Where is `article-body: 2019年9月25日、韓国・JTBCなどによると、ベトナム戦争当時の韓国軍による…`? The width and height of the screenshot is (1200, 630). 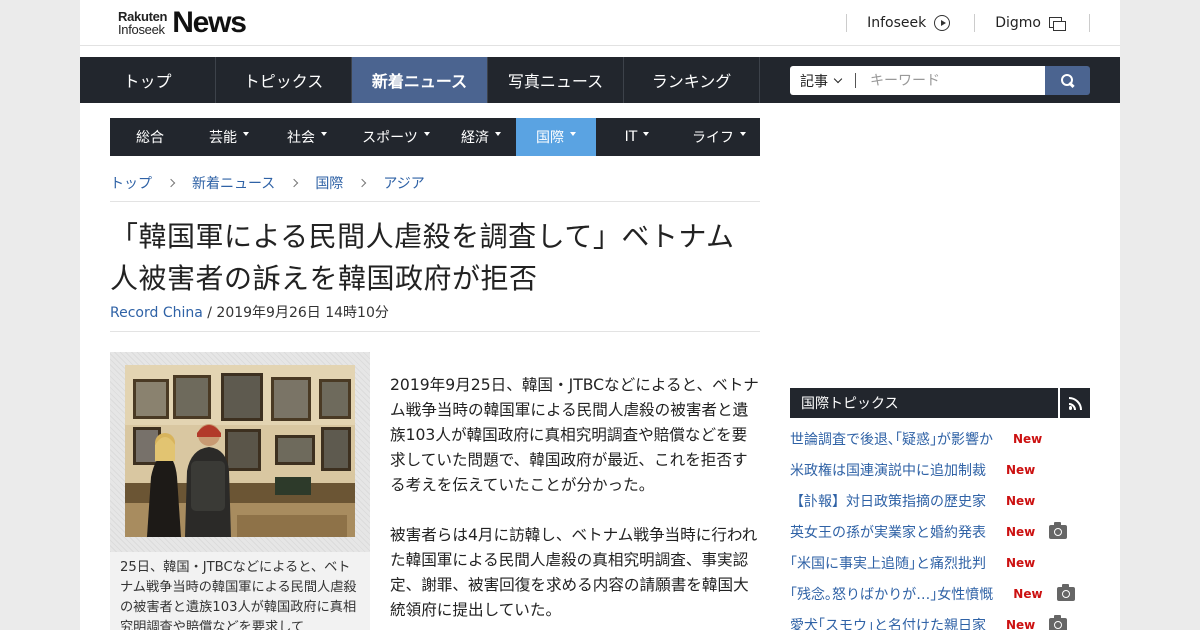 article-body: 2019年9月25日、韓国・JTBCなどによると、ベトナム戦争当時の韓国軍による… is located at coordinates (576, 501).